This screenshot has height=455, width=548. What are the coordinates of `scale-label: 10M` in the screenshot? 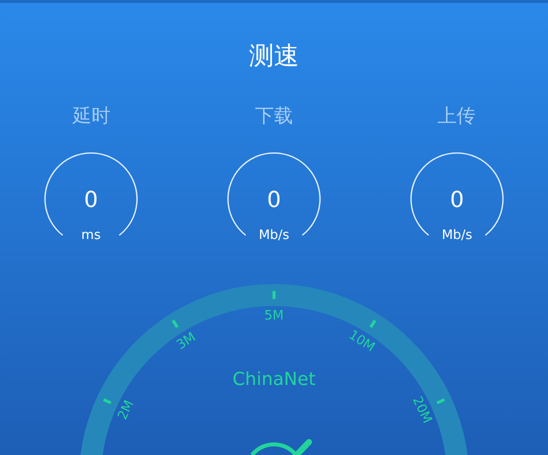 It's located at (362, 342).